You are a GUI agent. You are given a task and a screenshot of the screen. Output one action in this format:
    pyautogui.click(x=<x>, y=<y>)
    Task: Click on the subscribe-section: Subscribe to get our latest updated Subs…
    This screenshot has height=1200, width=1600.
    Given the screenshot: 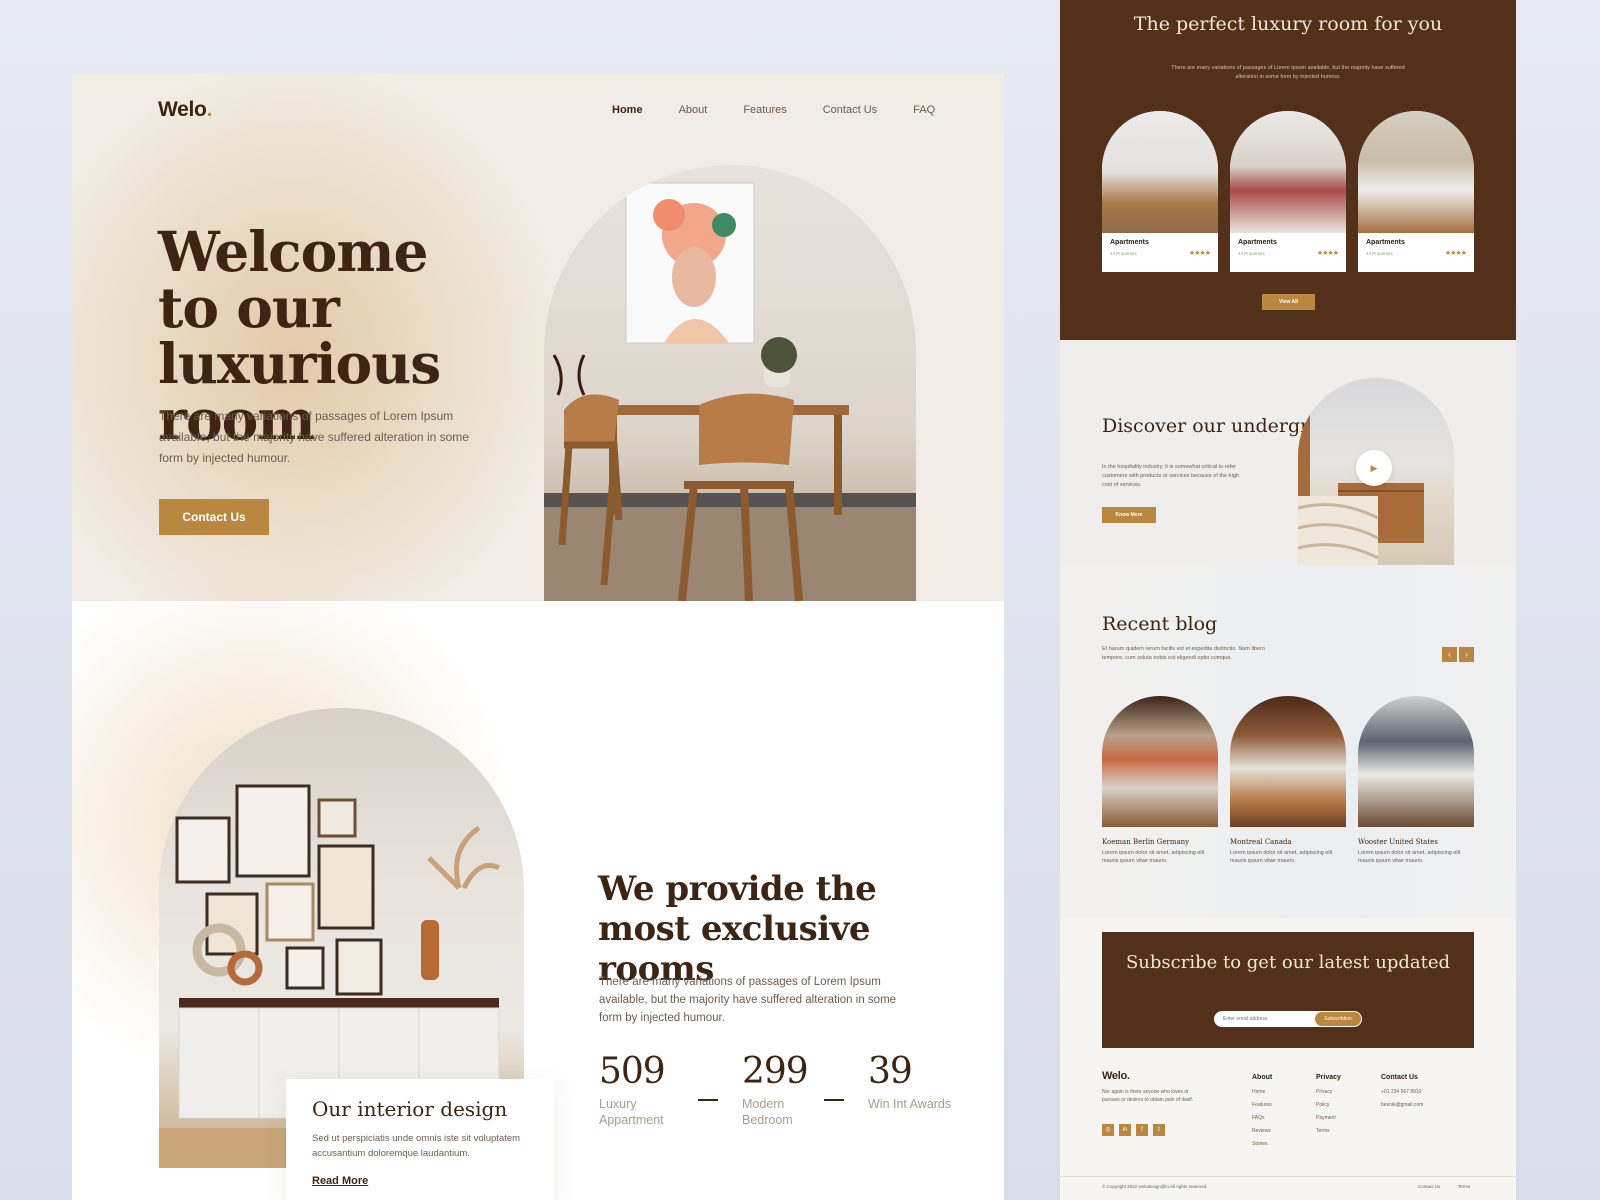 What is the action you would take?
    pyautogui.click(x=1288, y=990)
    